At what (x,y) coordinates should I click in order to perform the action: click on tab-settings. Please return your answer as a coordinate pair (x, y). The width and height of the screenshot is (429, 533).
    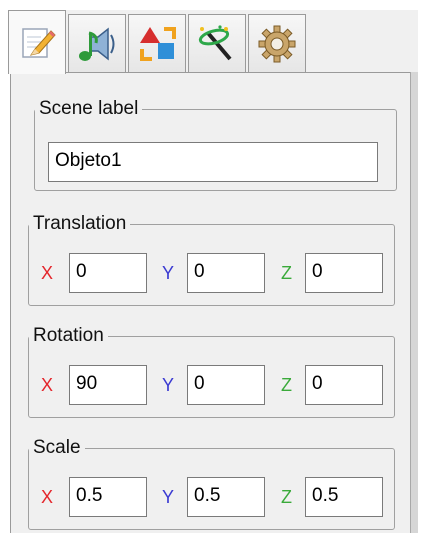
    Looking at the image, I should click on (277, 43).